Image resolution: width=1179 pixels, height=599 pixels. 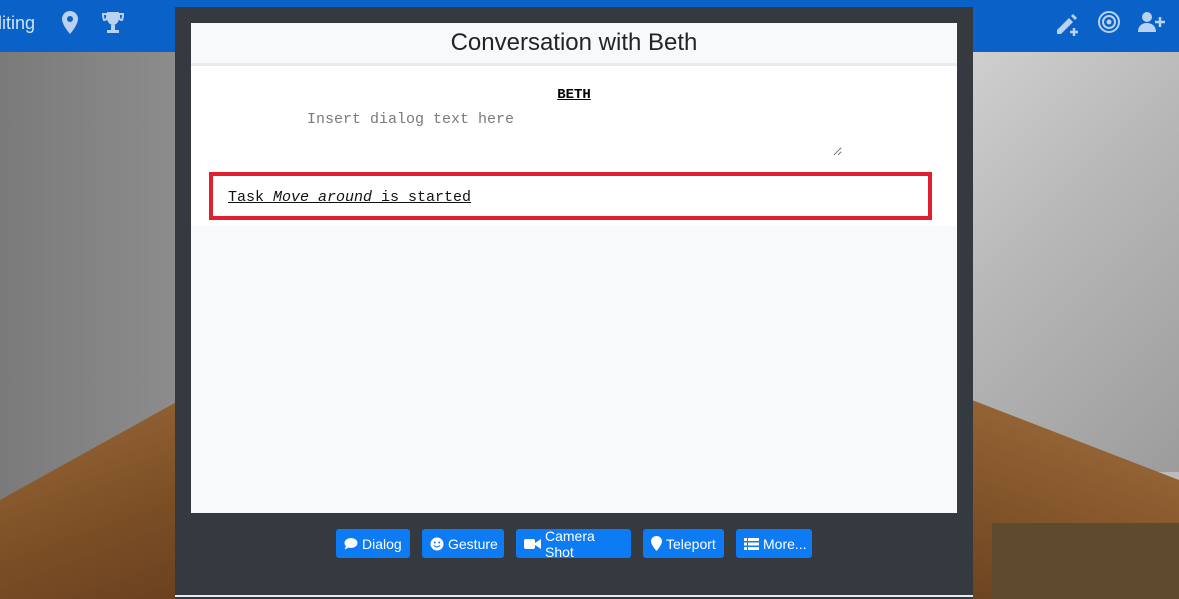 What do you see at coordinates (691, 543) in the screenshot?
I see `teleport-button-label: Teleport` at bounding box center [691, 543].